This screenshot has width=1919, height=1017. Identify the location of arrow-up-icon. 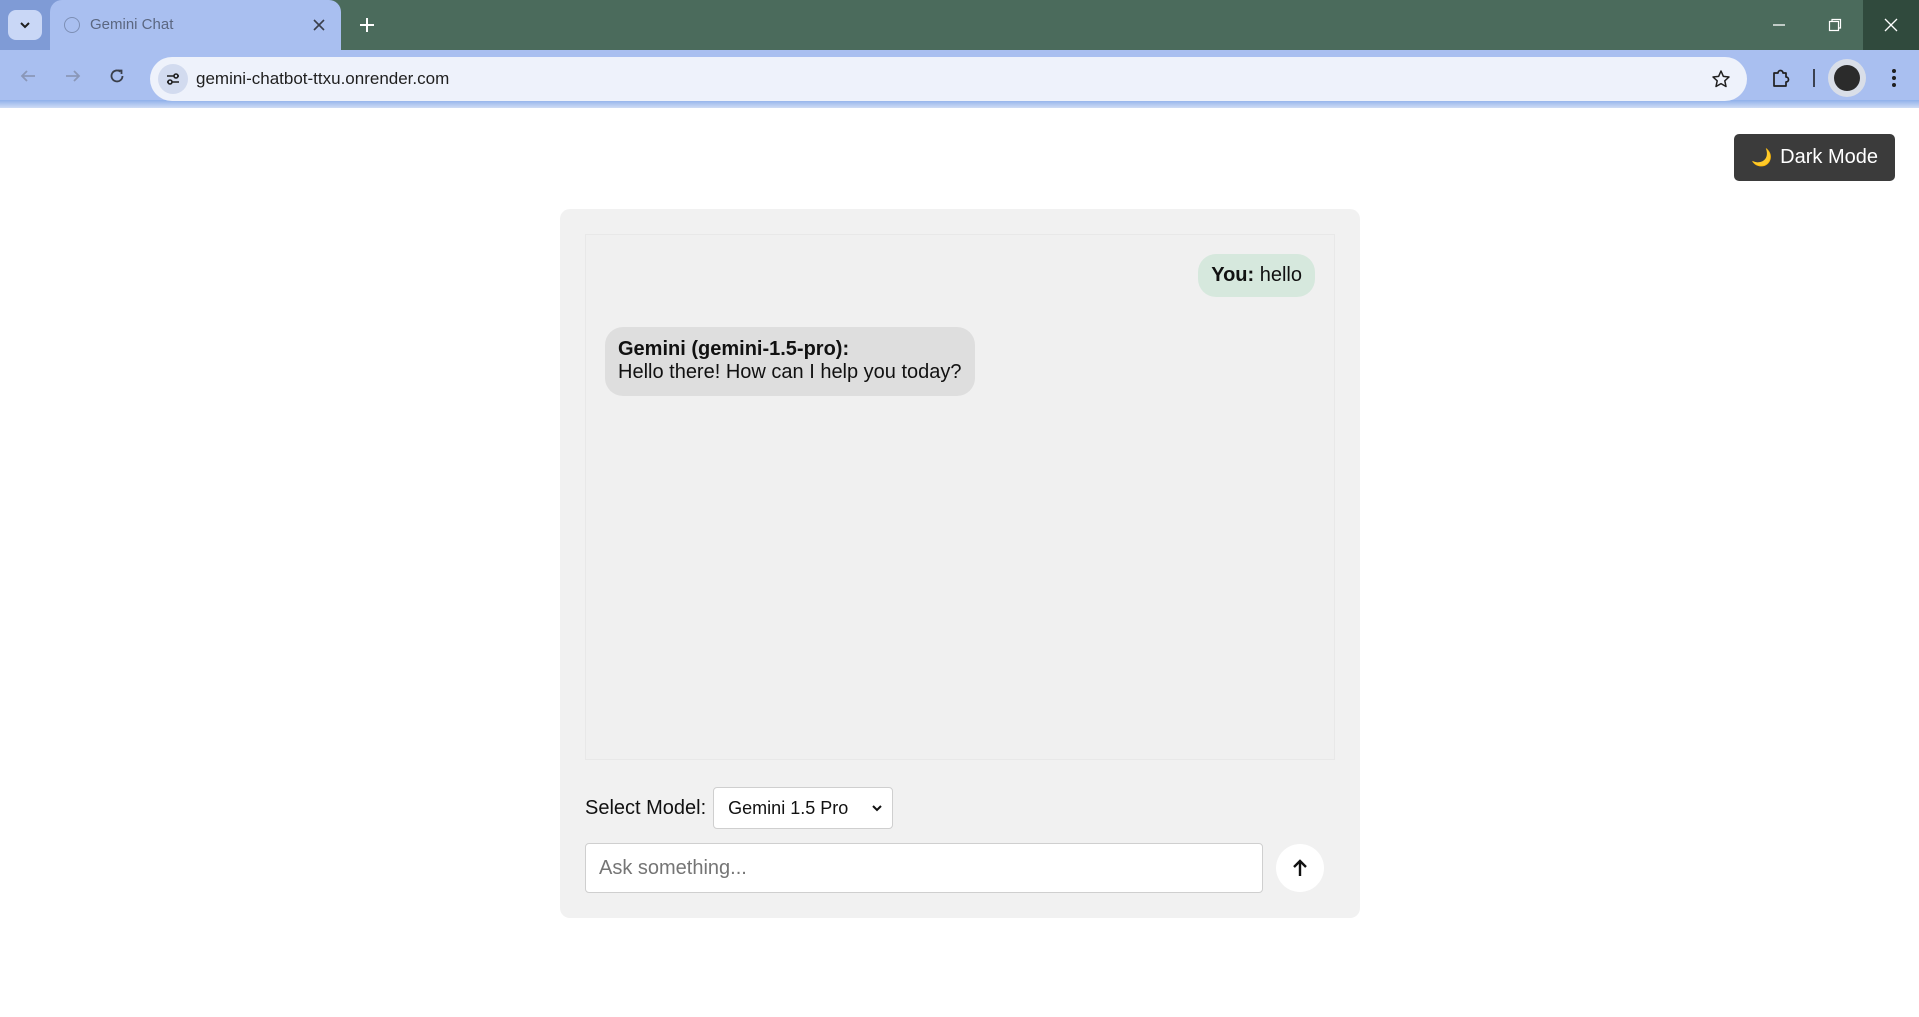
(1300, 867).